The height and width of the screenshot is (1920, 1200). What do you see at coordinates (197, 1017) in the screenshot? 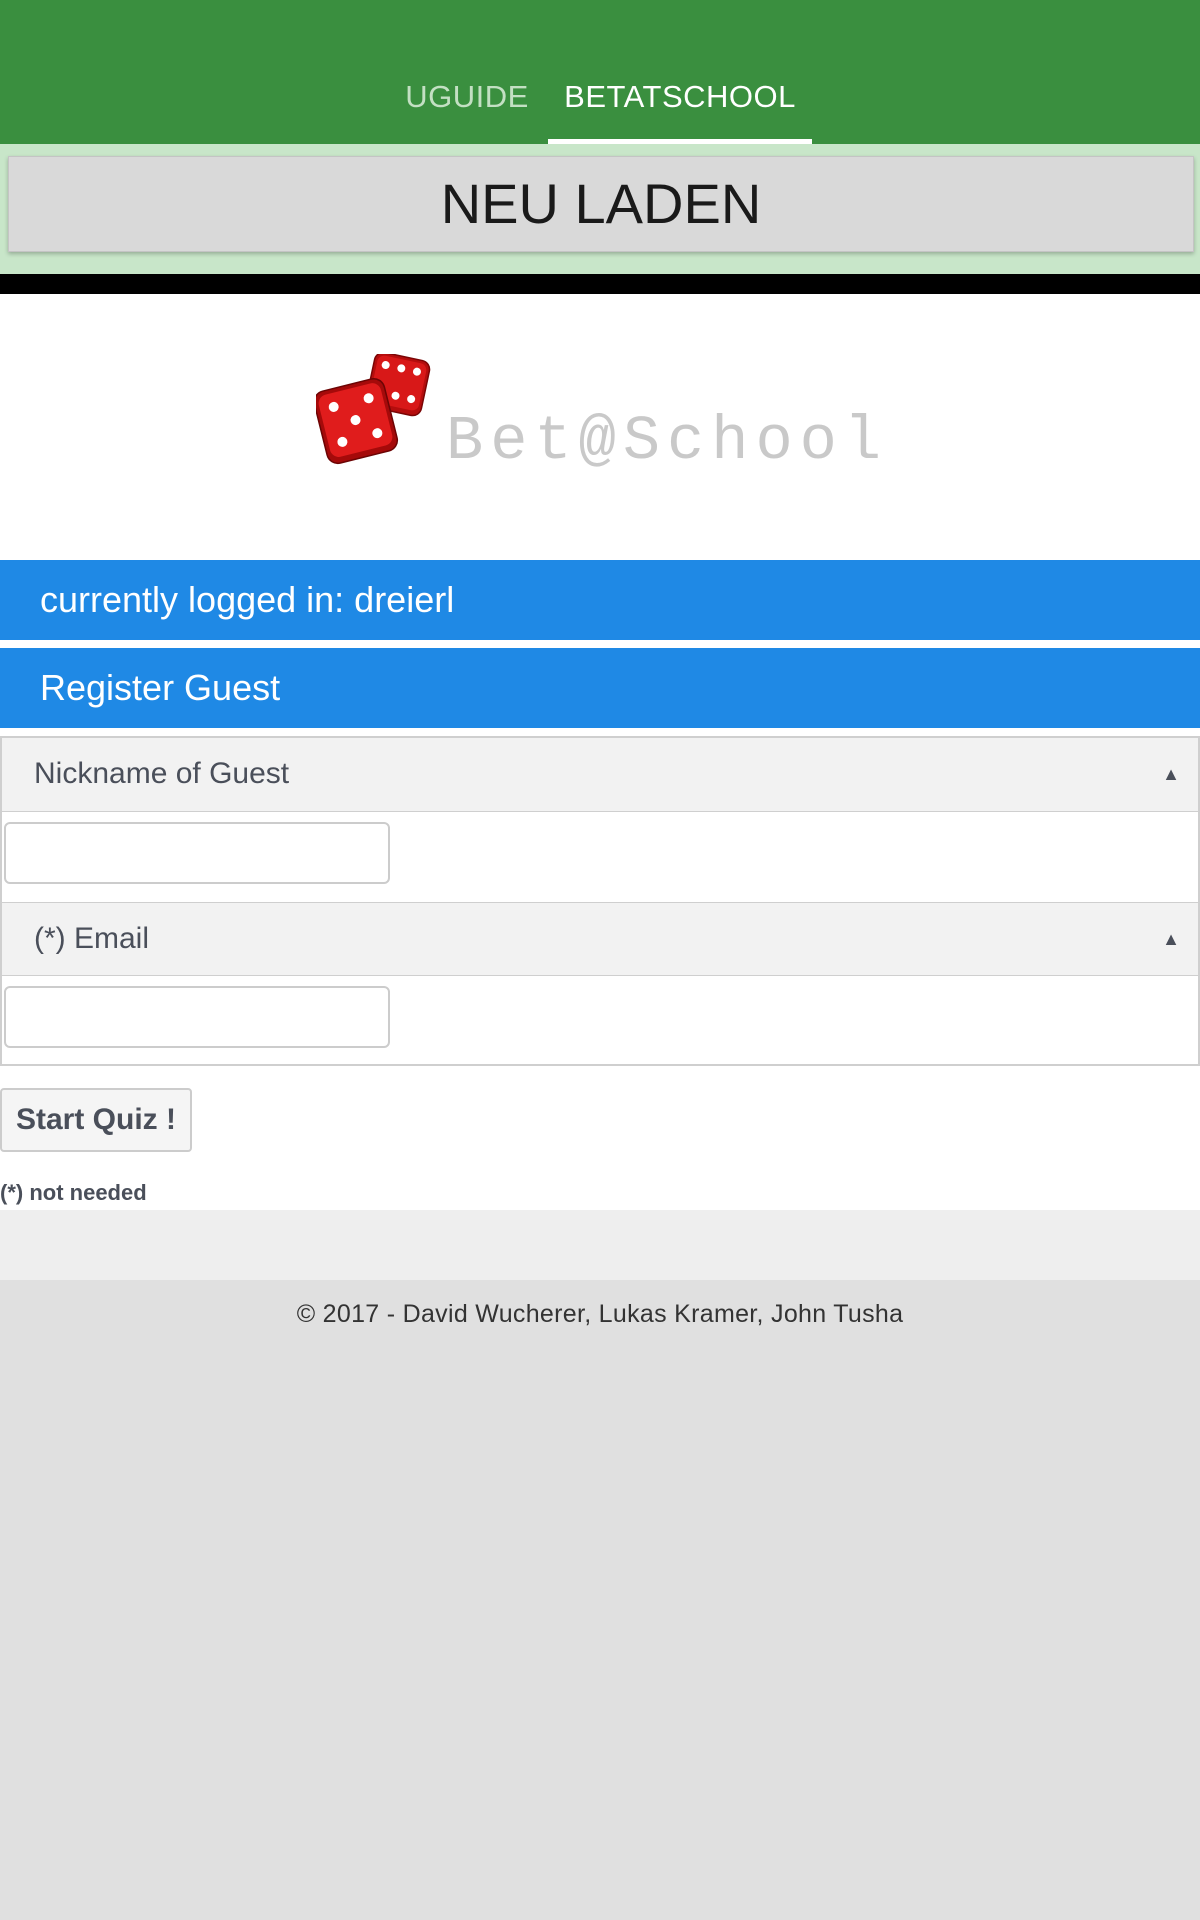
I see `email-input` at bounding box center [197, 1017].